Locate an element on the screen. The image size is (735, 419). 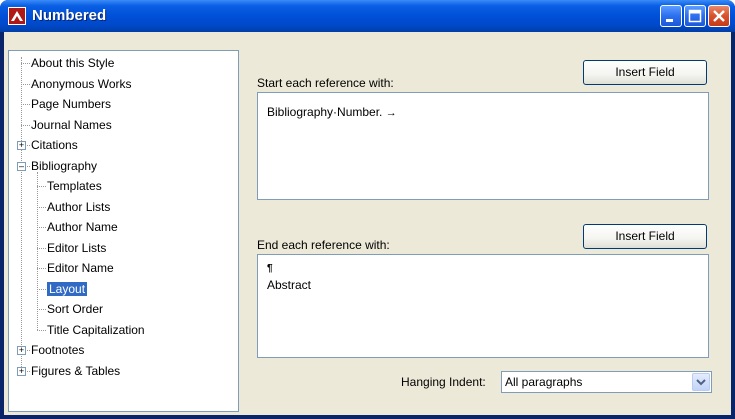
end-reference-label: End each reference with: is located at coordinates (323, 245).